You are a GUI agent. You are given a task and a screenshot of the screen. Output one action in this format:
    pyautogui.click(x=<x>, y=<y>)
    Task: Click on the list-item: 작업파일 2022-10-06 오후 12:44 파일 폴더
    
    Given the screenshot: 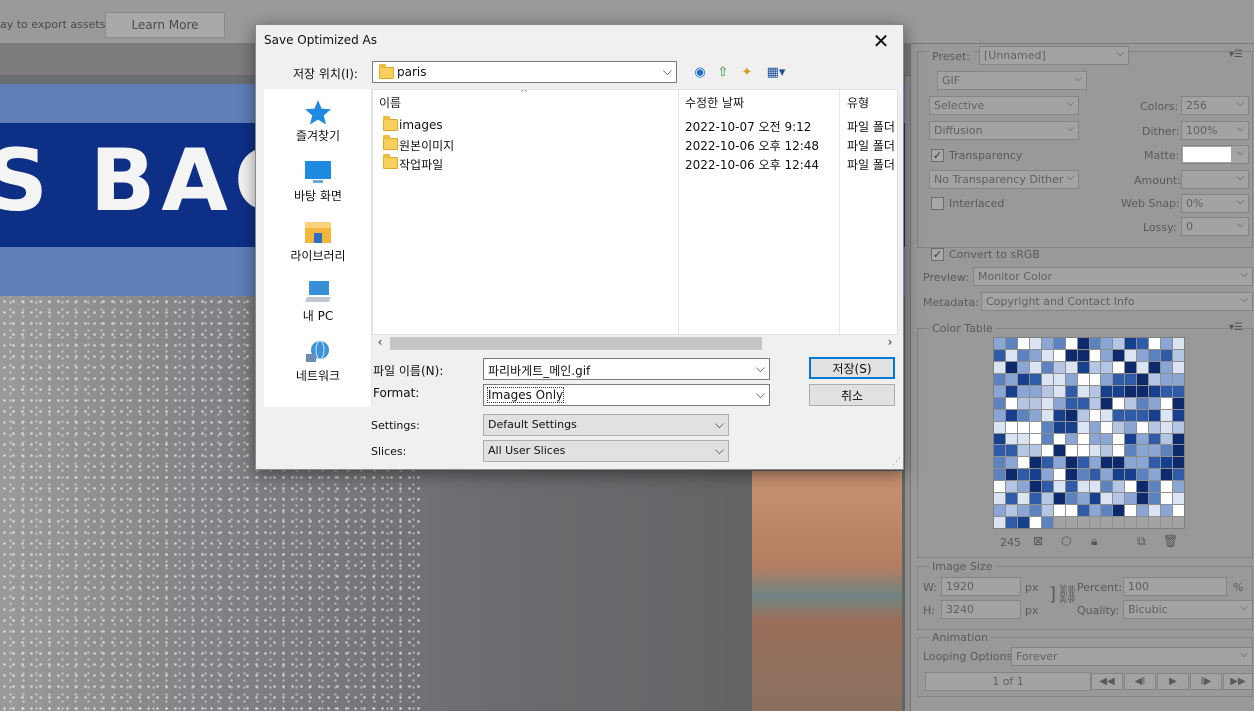 What is the action you would take?
    pyautogui.click(x=635, y=163)
    